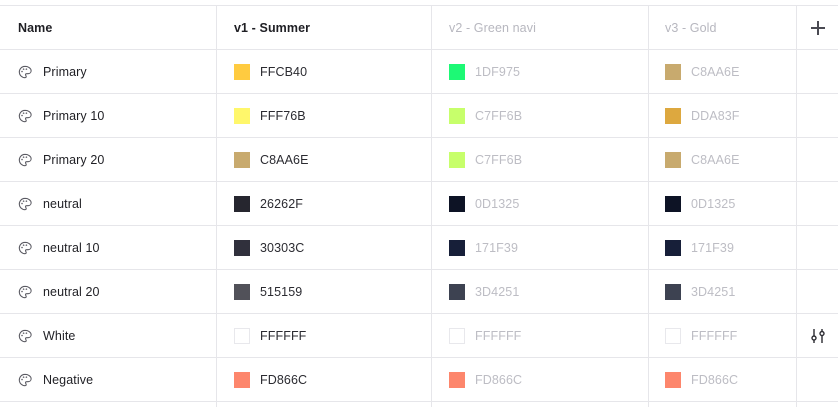  I want to click on v2-value-cell: FFFFFF, so click(540, 335).